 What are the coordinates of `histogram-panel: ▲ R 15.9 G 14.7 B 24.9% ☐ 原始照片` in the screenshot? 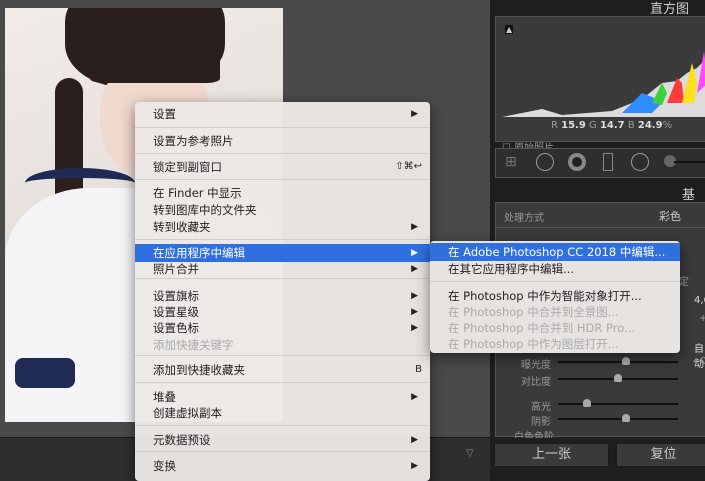 It's located at (600, 85).